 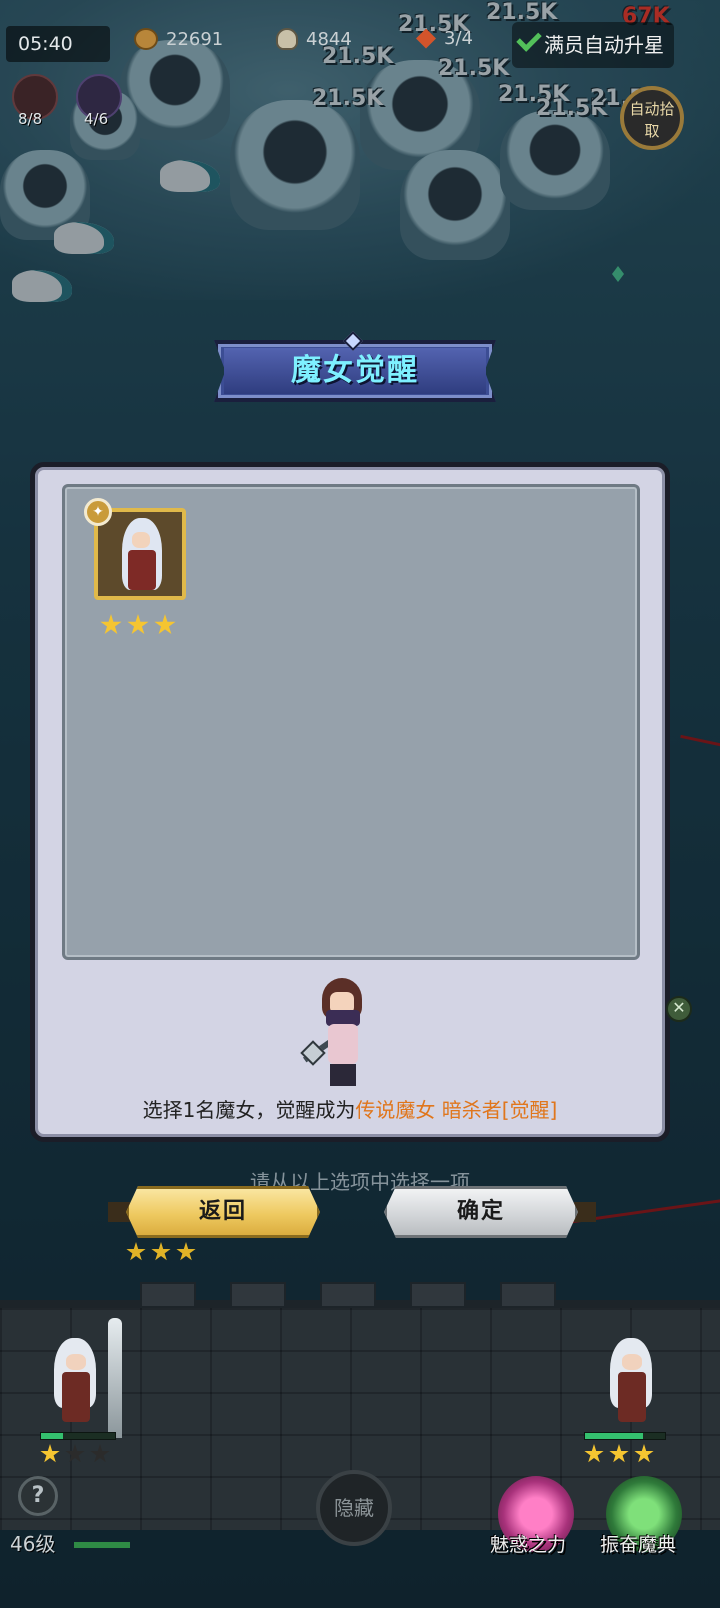 I want to click on back-button: 返回, so click(x=223, y=1212).